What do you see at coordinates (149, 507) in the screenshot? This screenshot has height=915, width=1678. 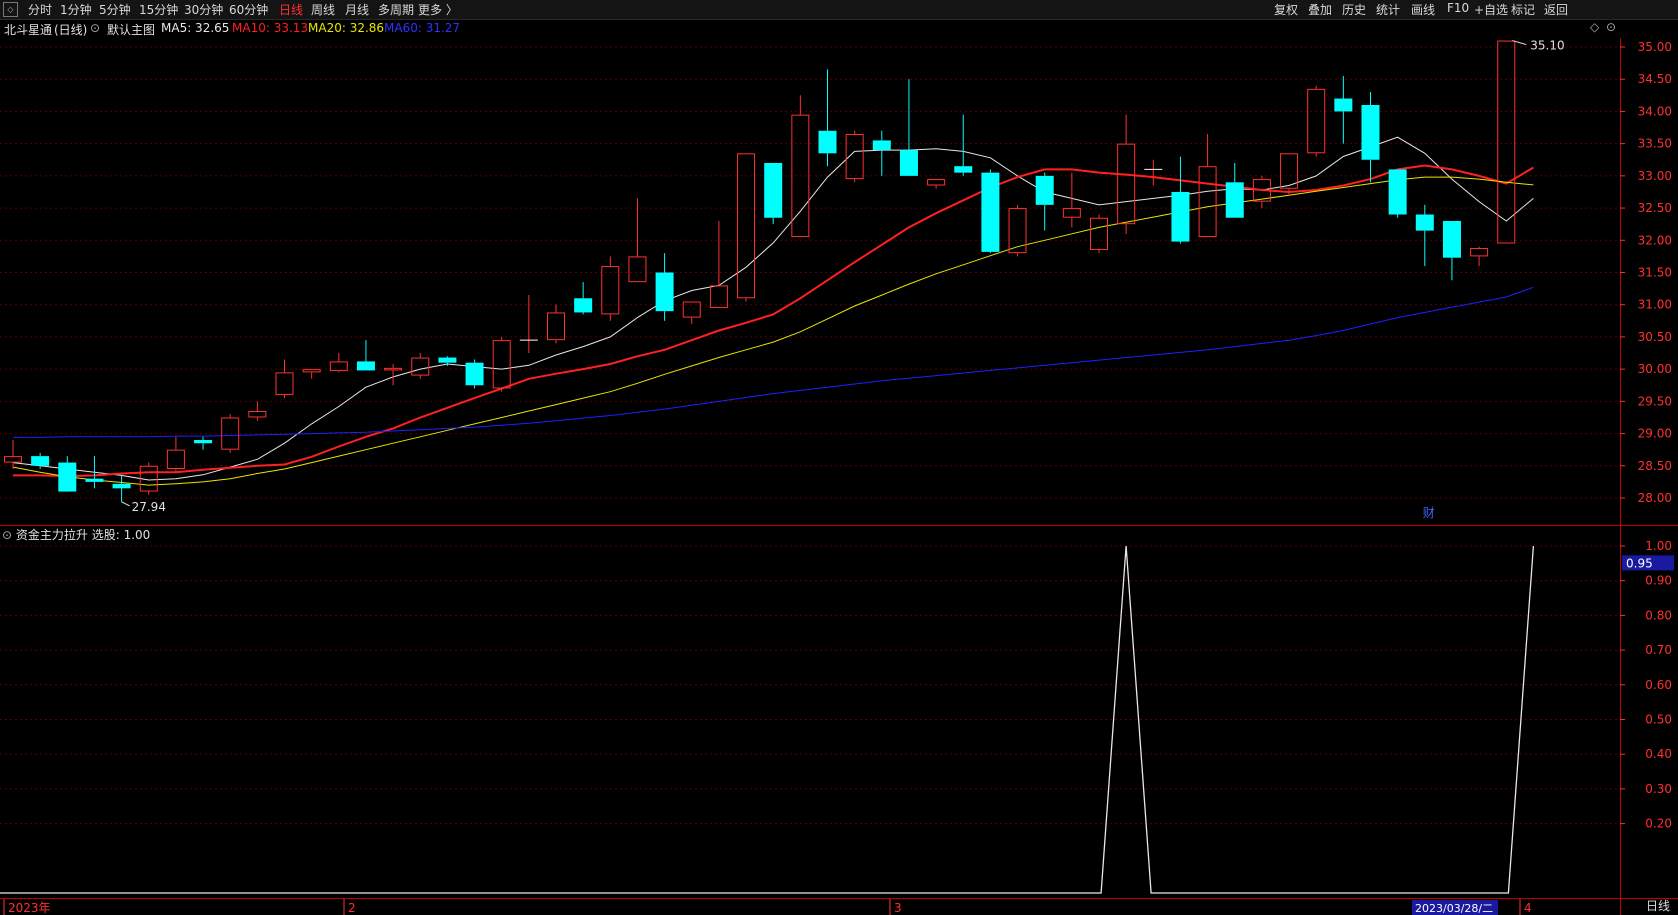 I see `low-label: 27.94` at bounding box center [149, 507].